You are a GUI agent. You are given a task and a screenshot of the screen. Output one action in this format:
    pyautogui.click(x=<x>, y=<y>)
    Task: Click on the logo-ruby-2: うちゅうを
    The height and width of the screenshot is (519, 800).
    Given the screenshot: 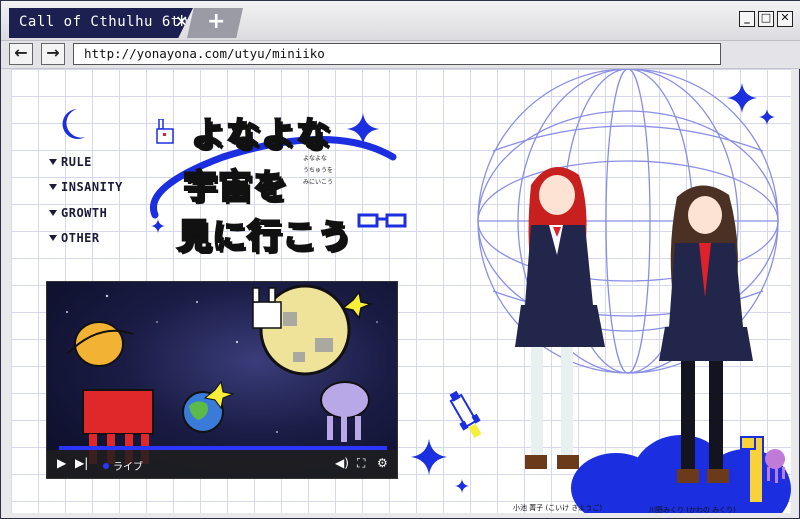 What is the action you would take?
    pyautogui.click(x=318, y=170)
    